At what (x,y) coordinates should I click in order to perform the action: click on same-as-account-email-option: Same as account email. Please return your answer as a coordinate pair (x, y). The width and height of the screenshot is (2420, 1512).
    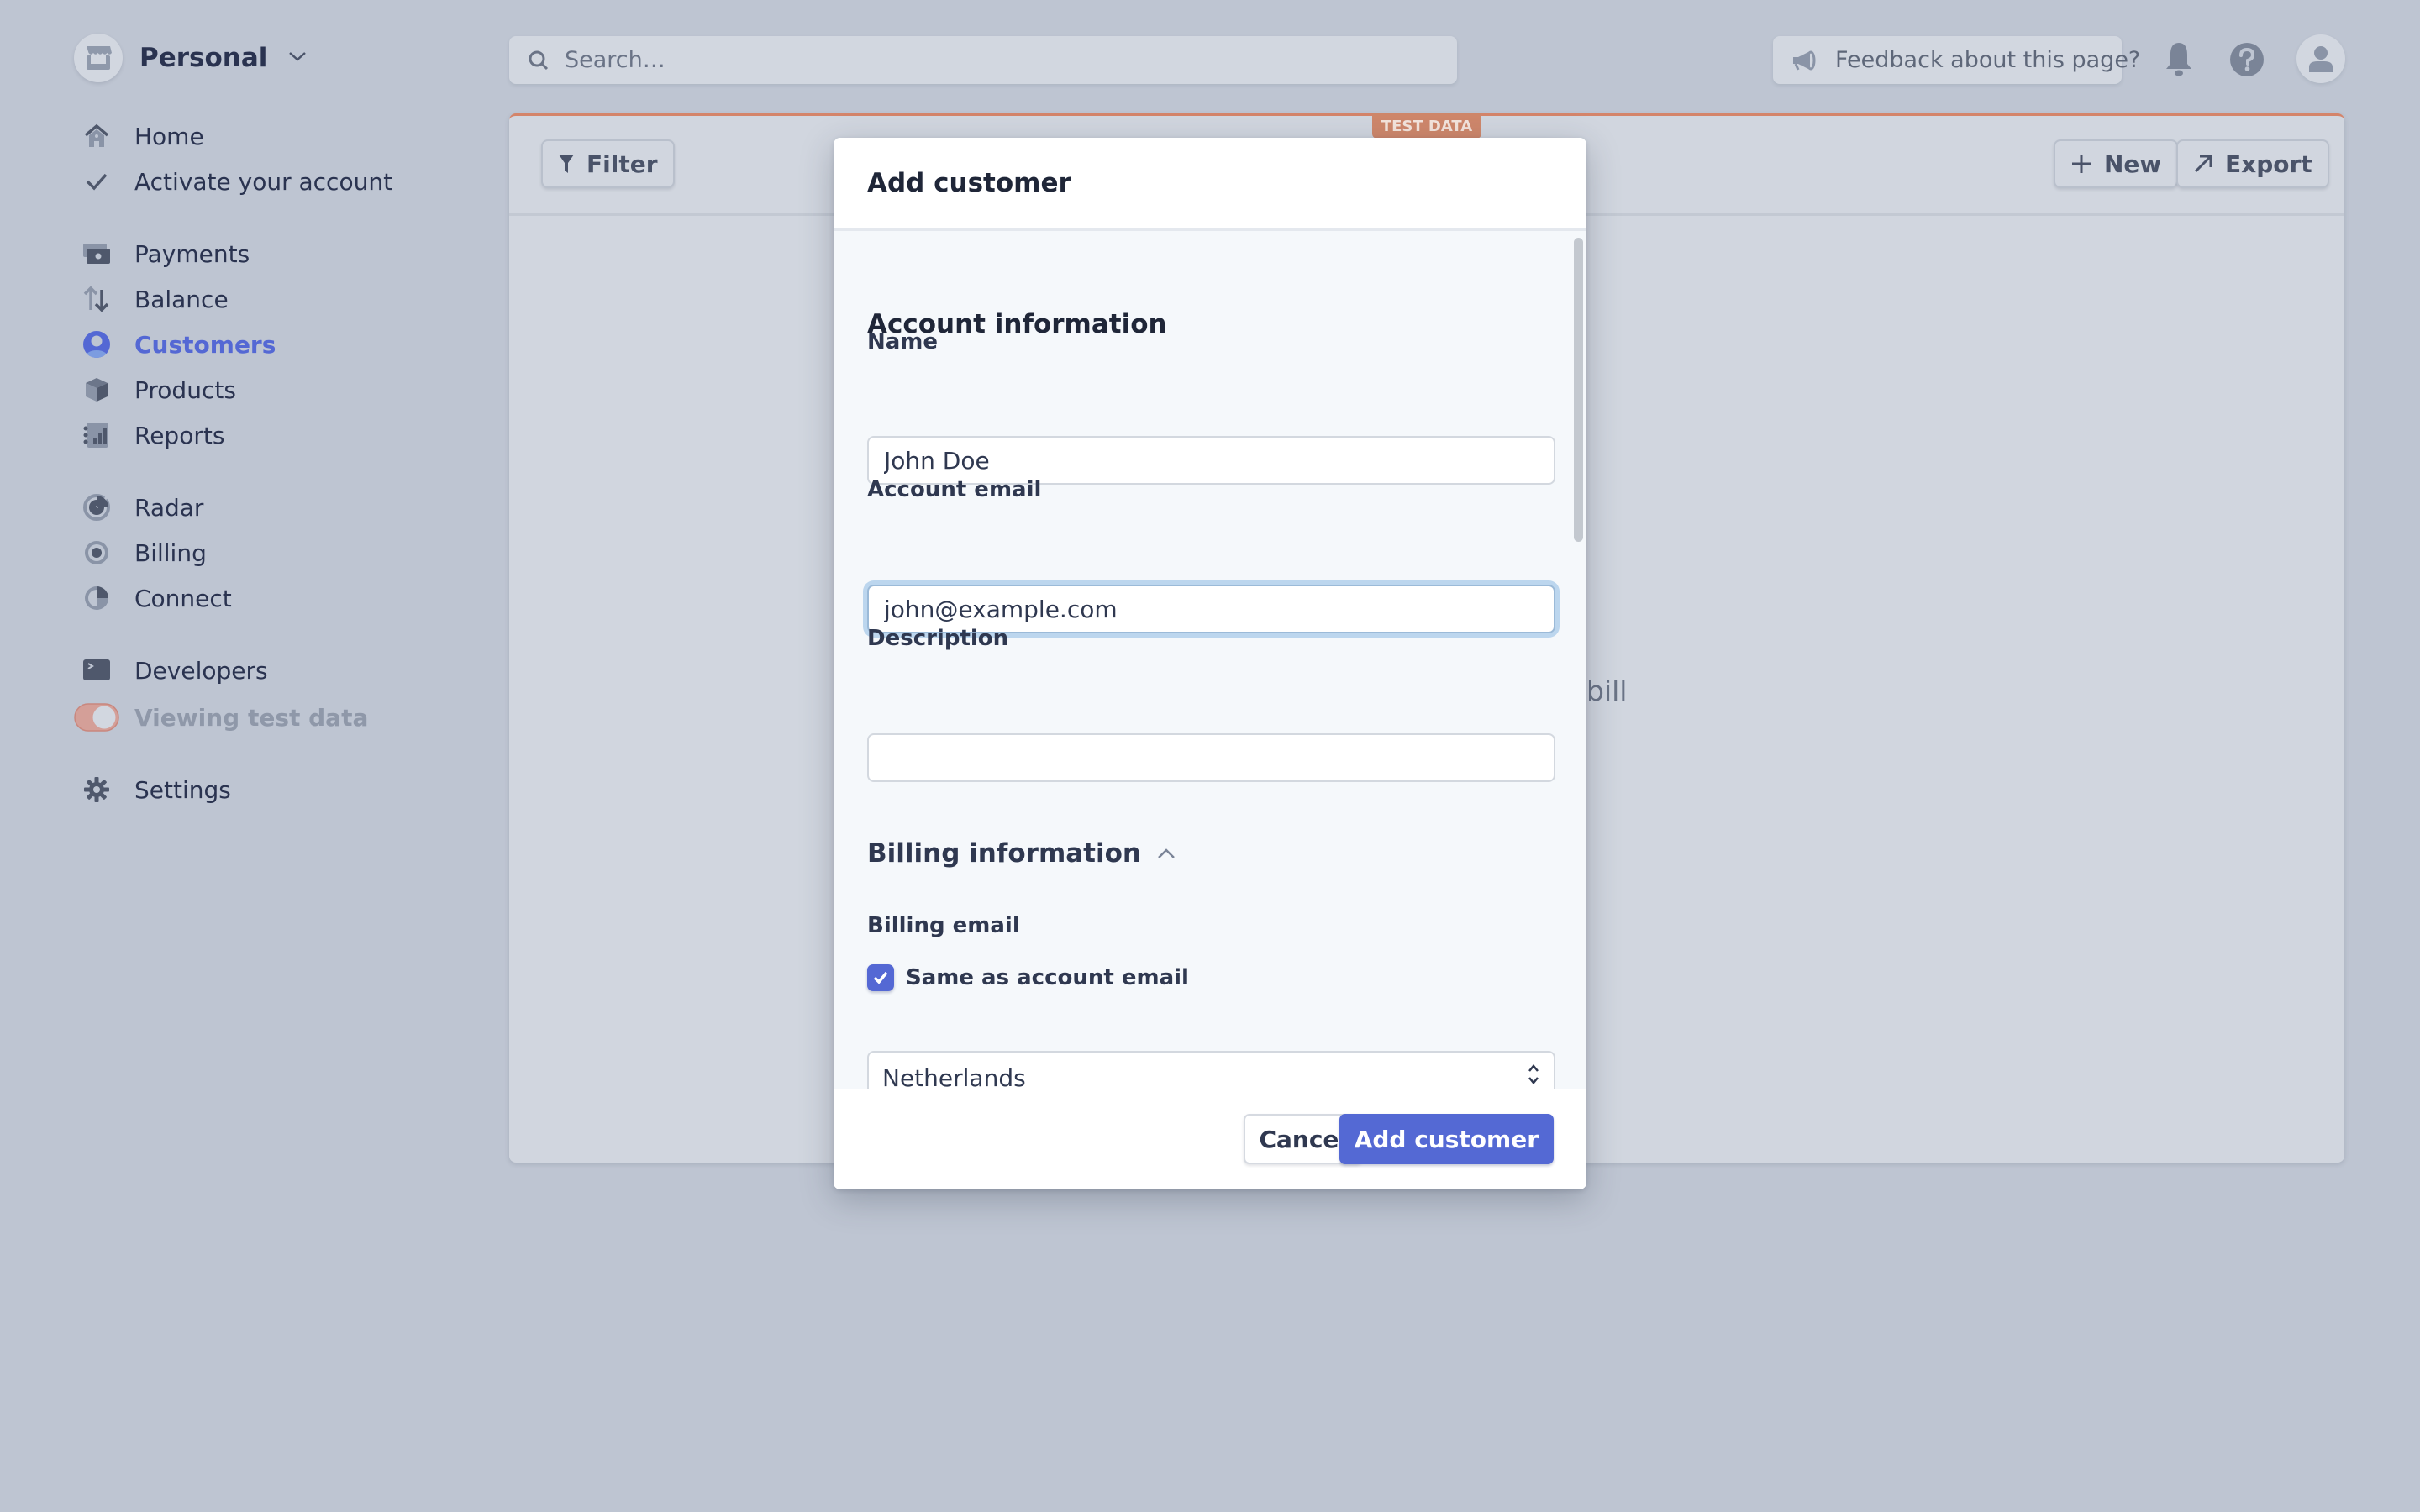
    Looking at the image, I should click on (1028, 977).